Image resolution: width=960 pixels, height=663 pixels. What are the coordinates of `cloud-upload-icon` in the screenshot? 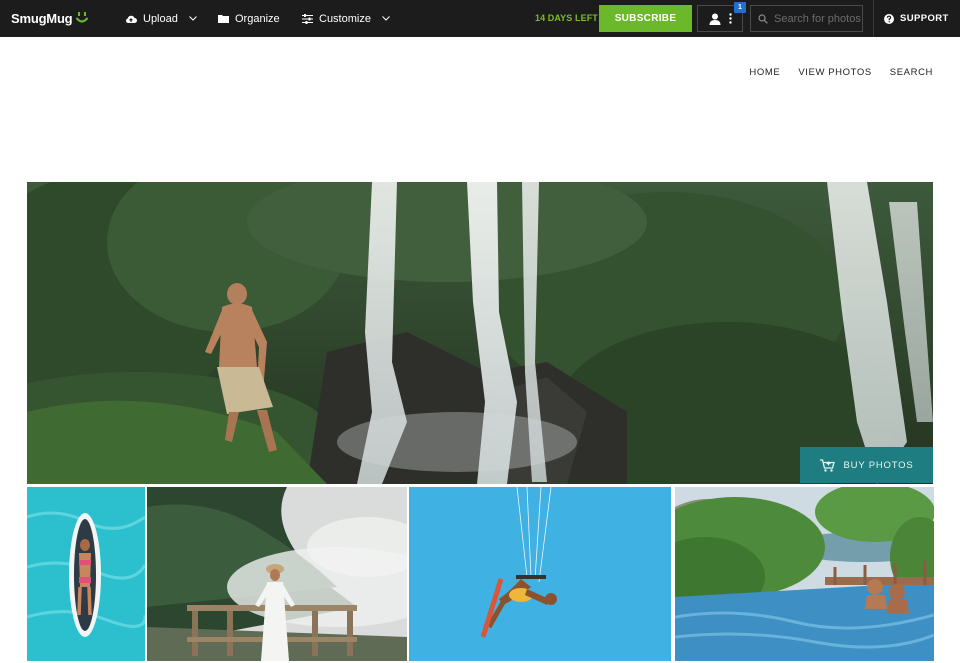 It's located at (131, 19).